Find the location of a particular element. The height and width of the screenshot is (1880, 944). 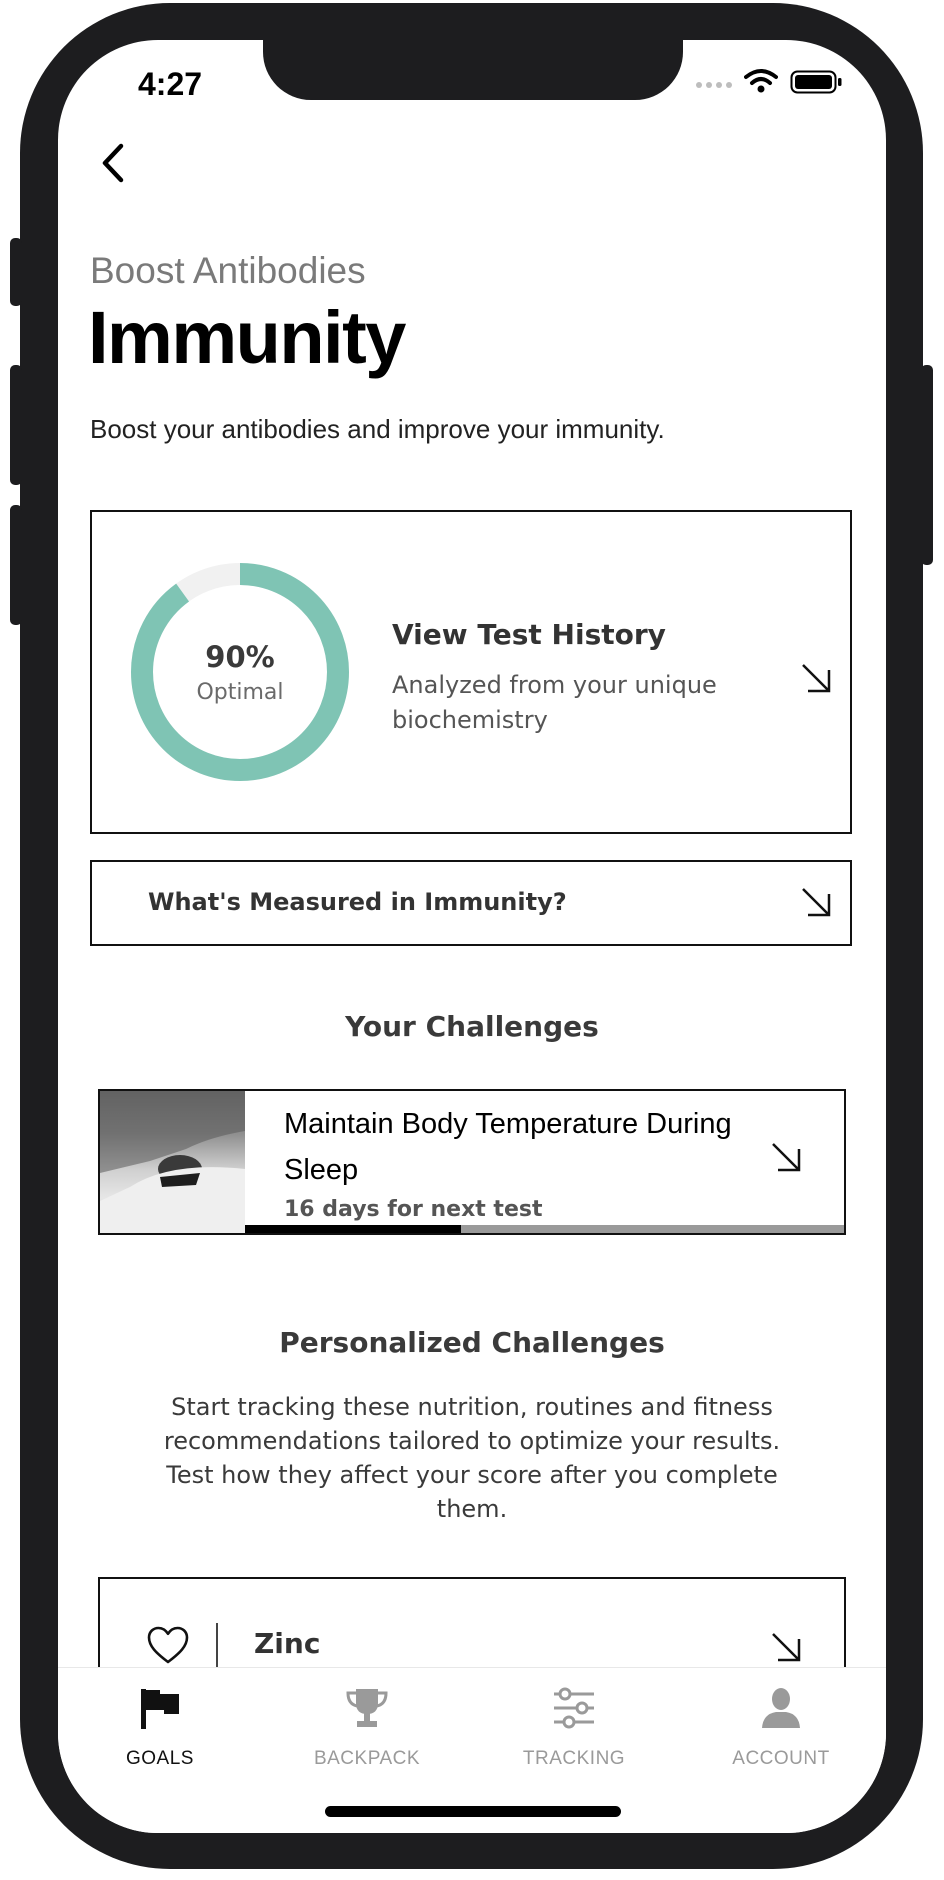

notch is located at coordinates (473, 70).